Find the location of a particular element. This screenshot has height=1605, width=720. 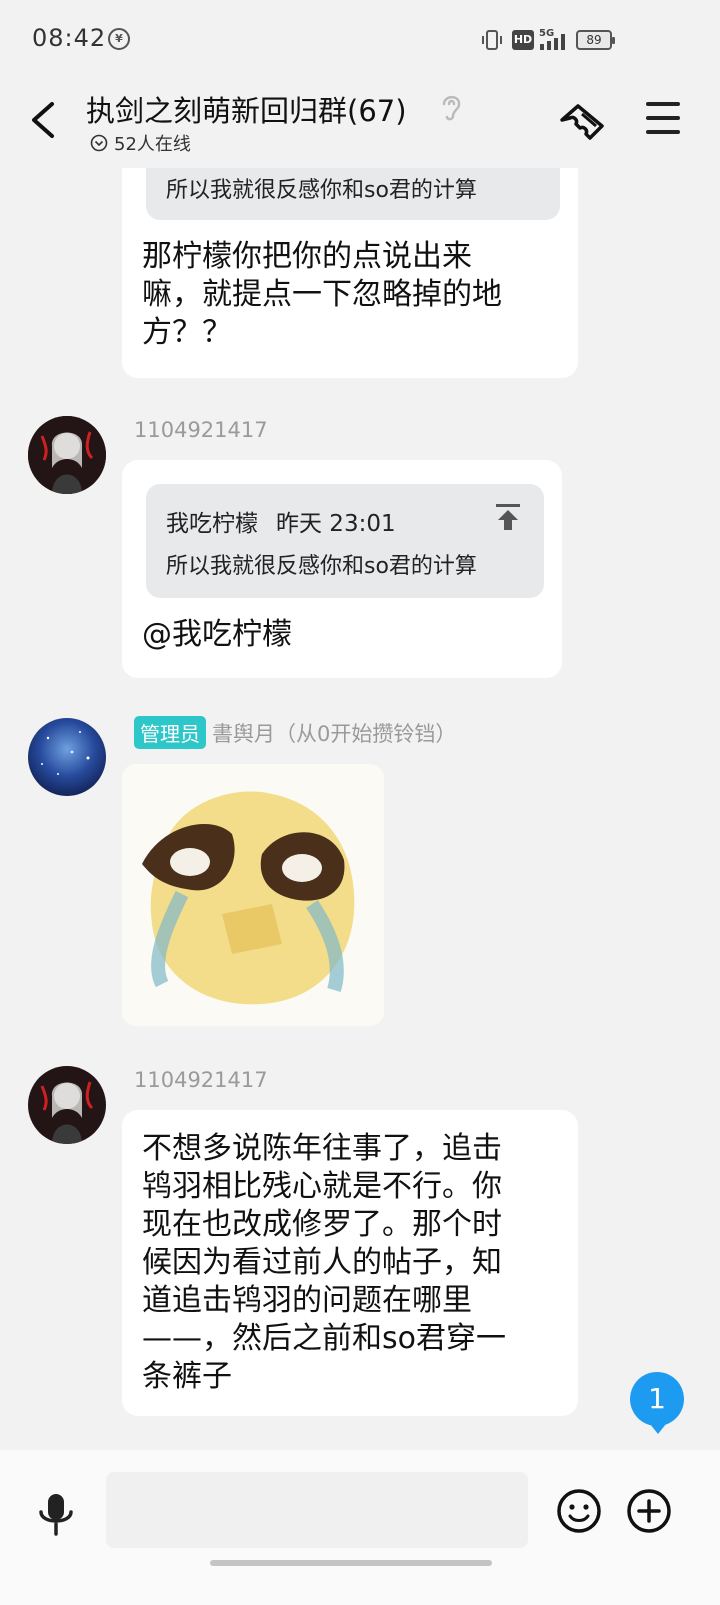

message-line: 不想多说陈年往事了，追击 is located at coordinates (322, 1148).